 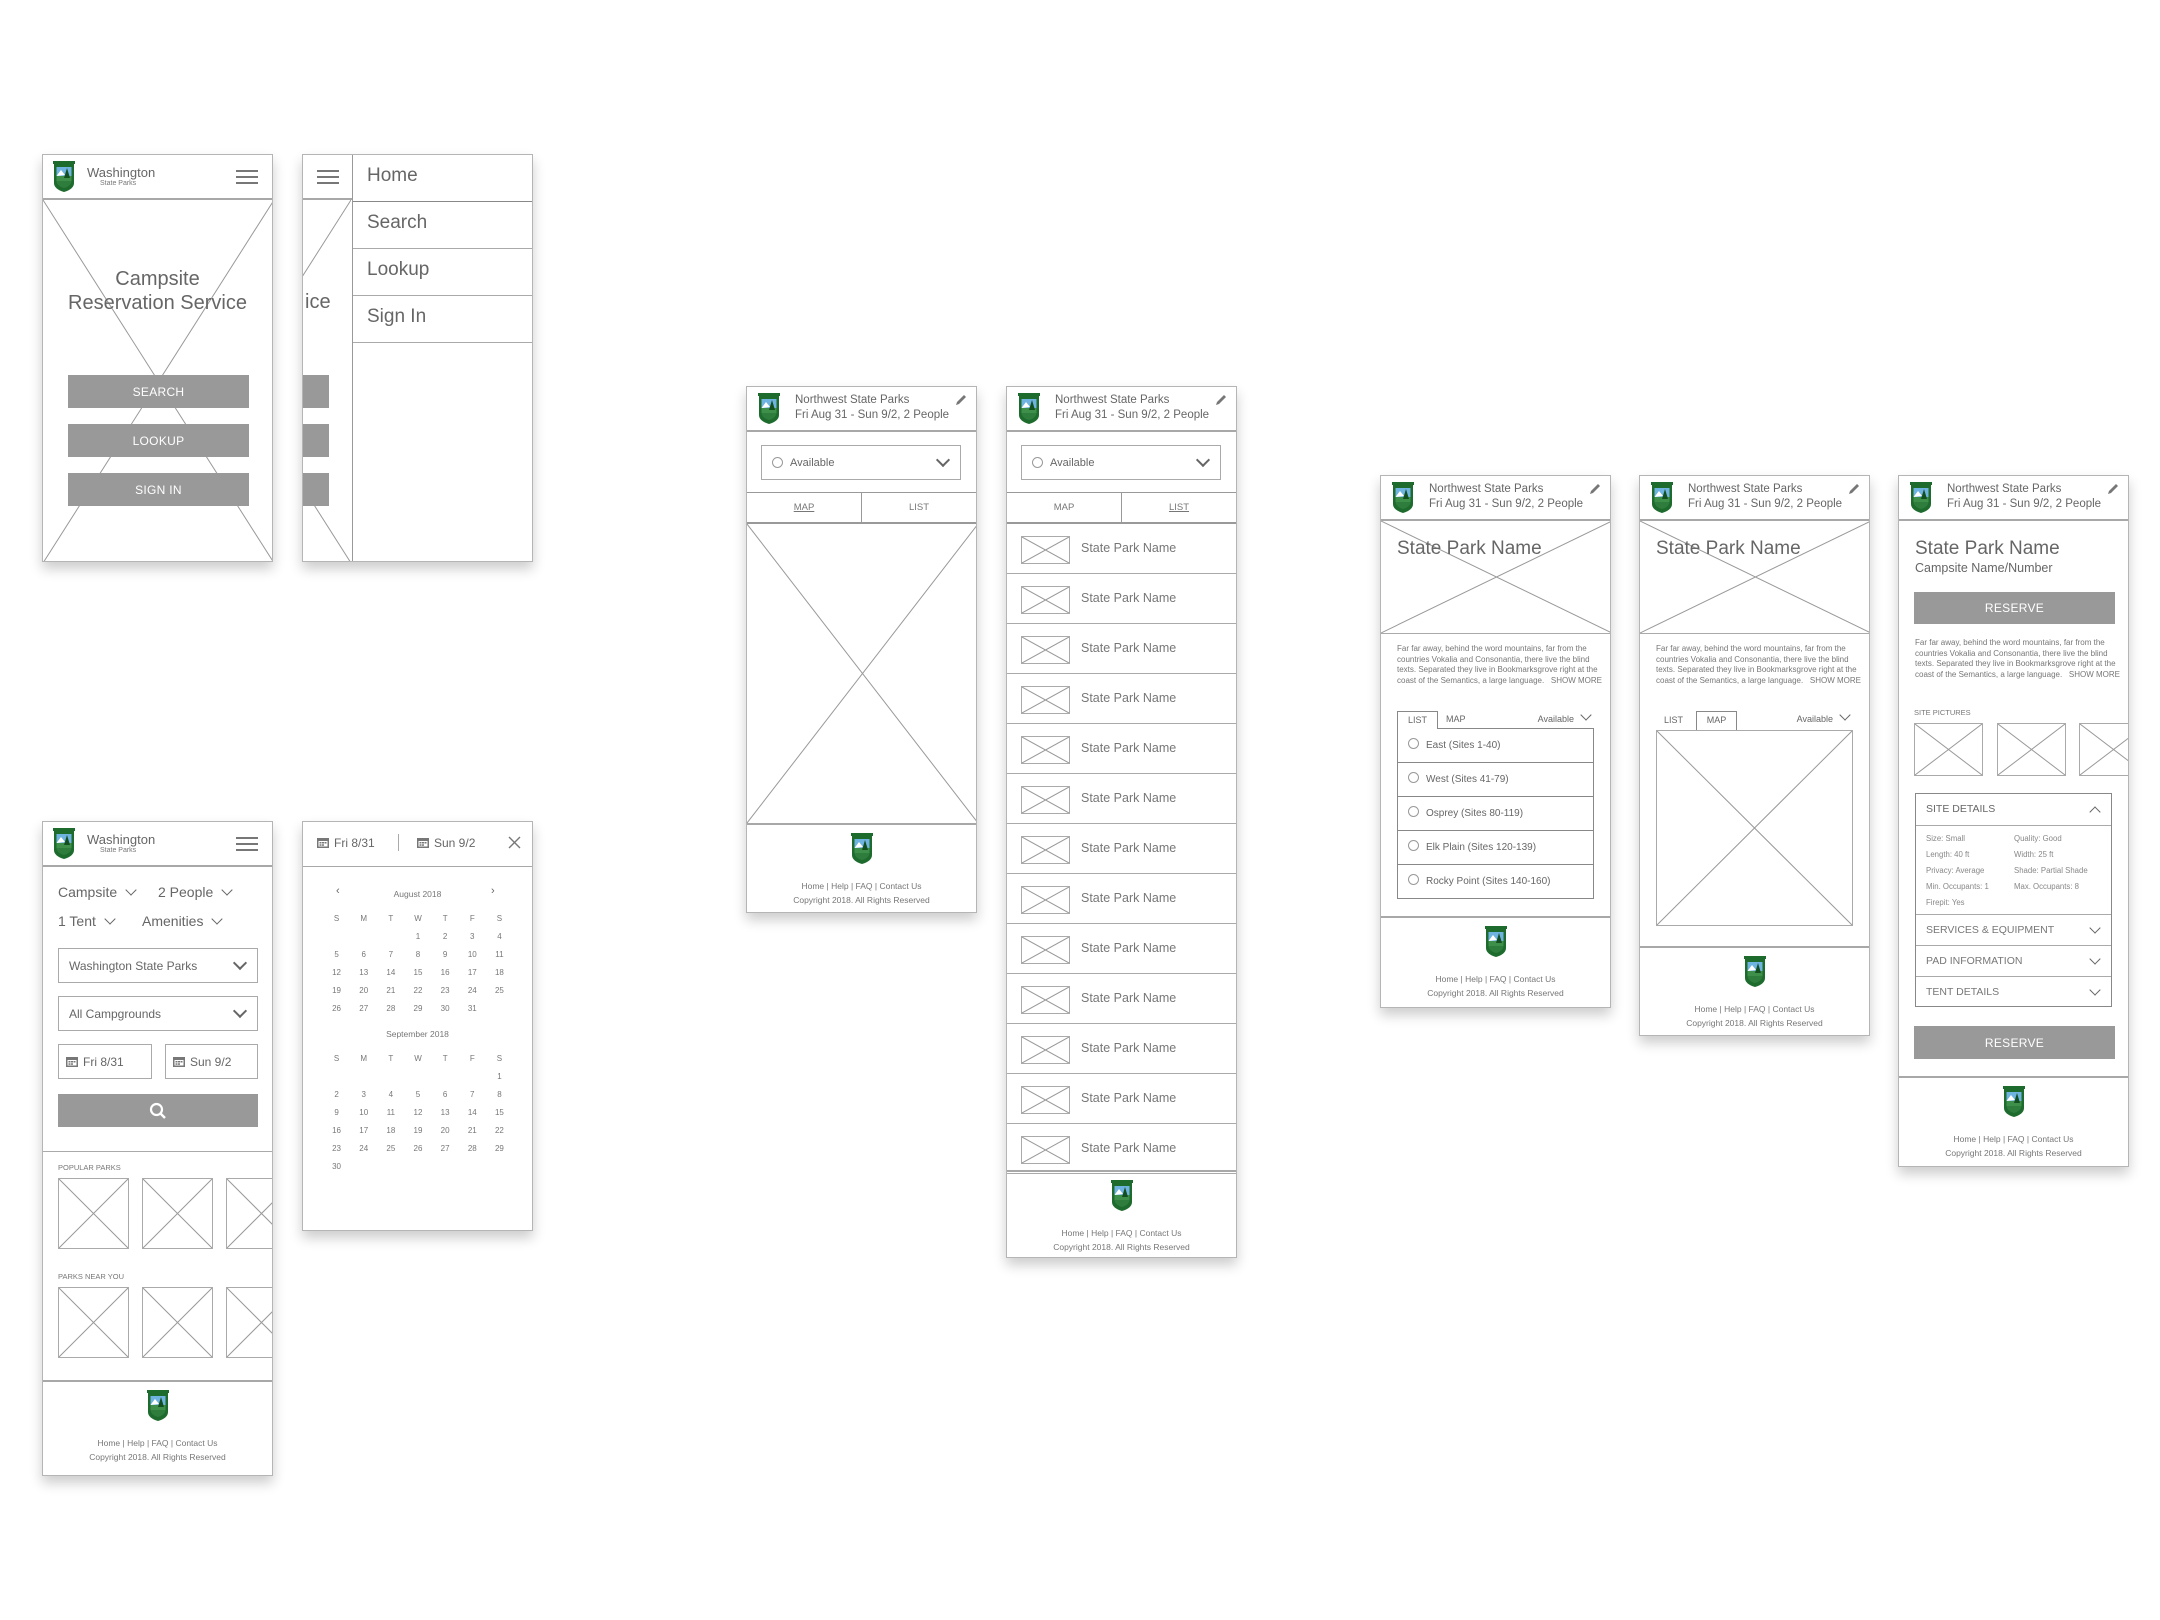 I want to click on nearby-park-thumb, so click(x=93, y=1322).